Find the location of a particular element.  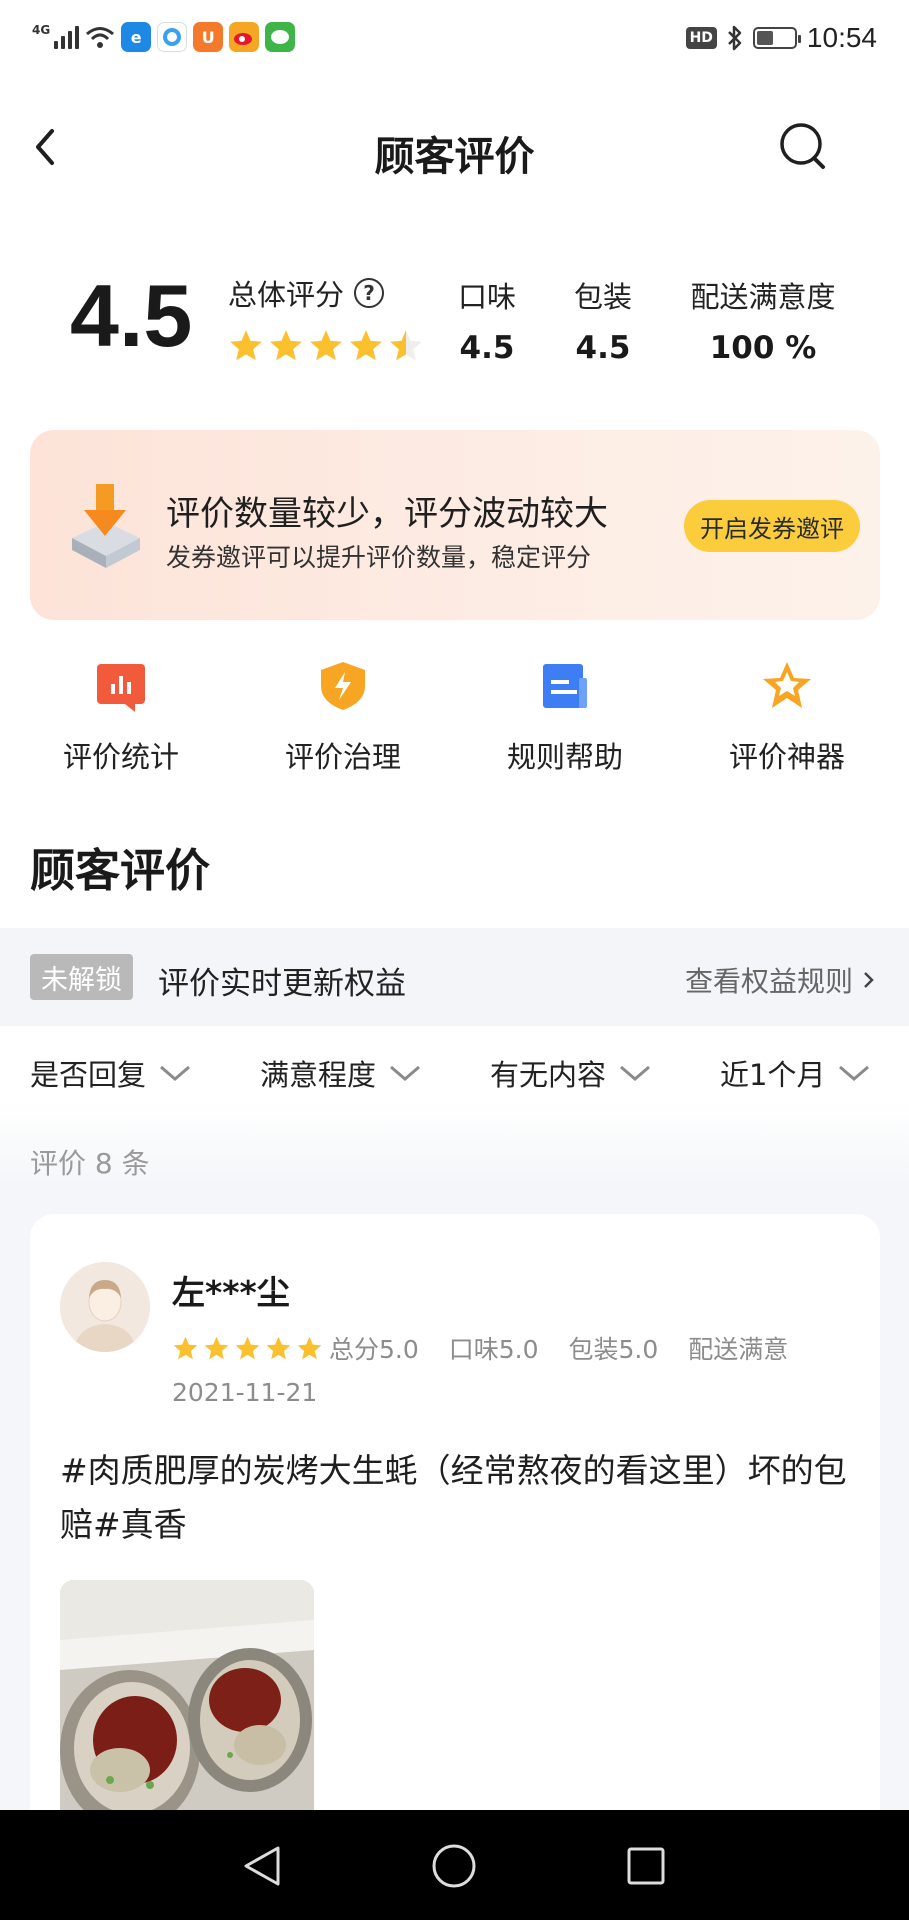

system-recents-button is located at coordinates (646, 1866).